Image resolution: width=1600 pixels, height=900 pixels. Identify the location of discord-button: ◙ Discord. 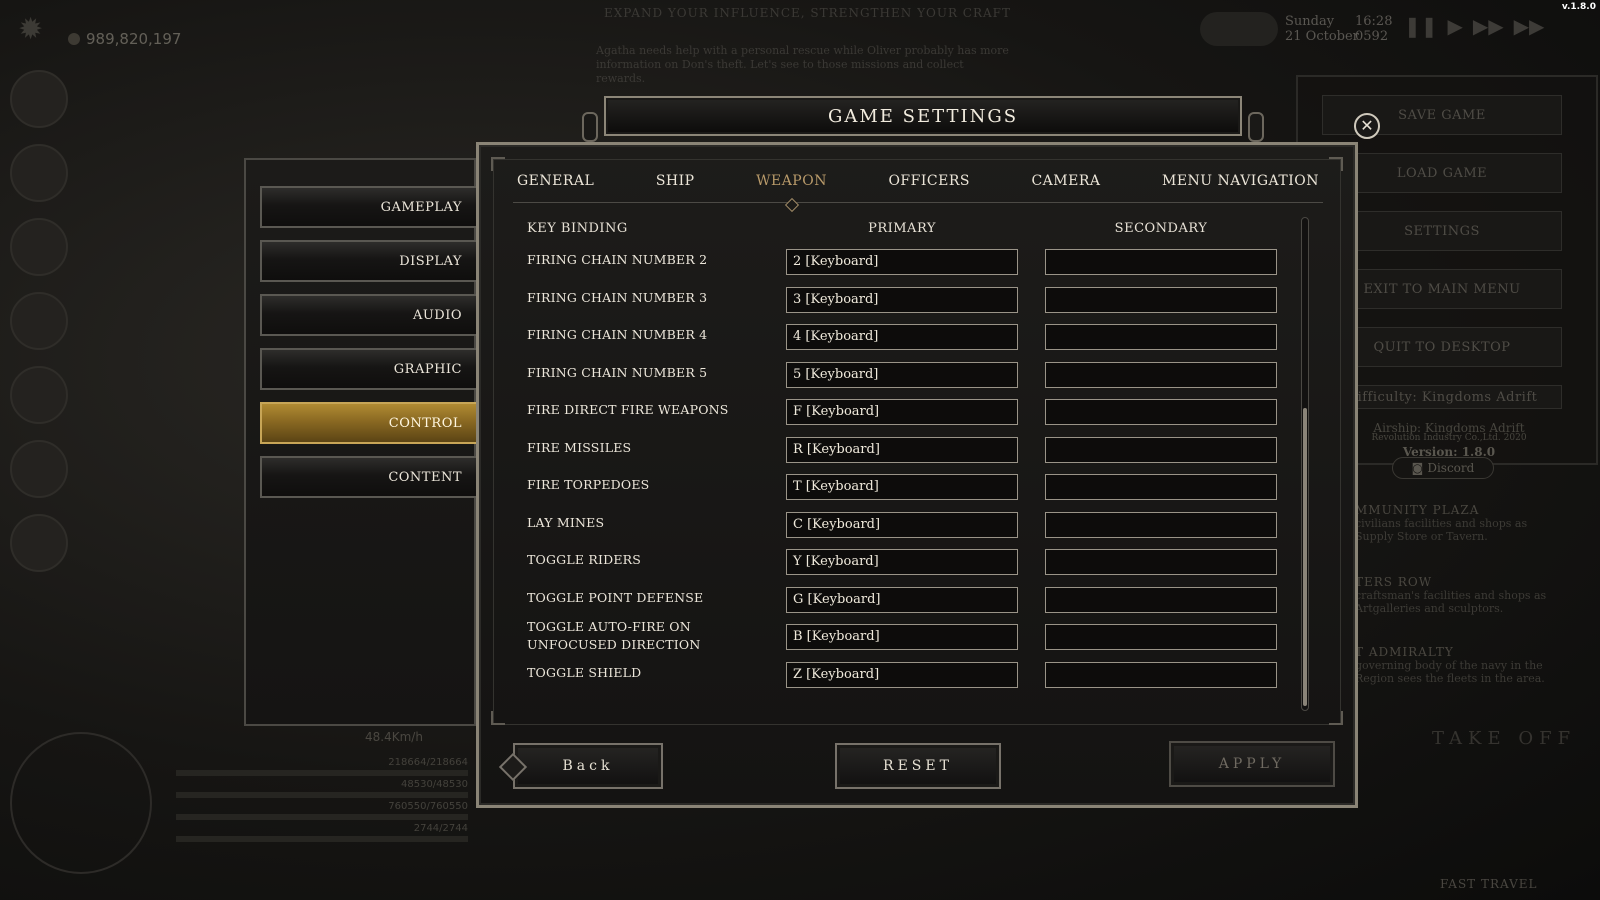
(1443, 468).